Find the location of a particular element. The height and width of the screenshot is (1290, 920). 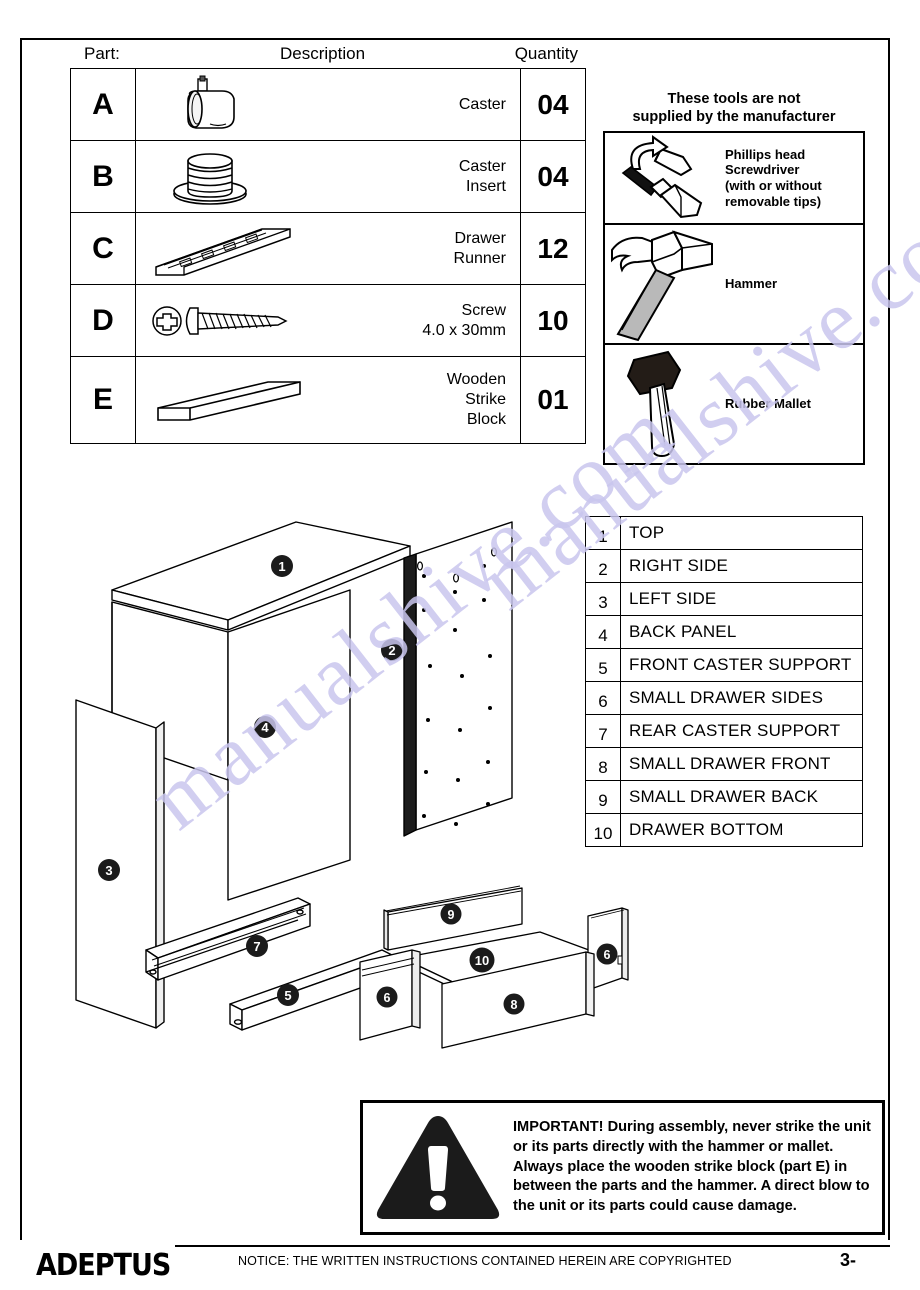

callout-2: 2 is located at coordinates (392, 650).